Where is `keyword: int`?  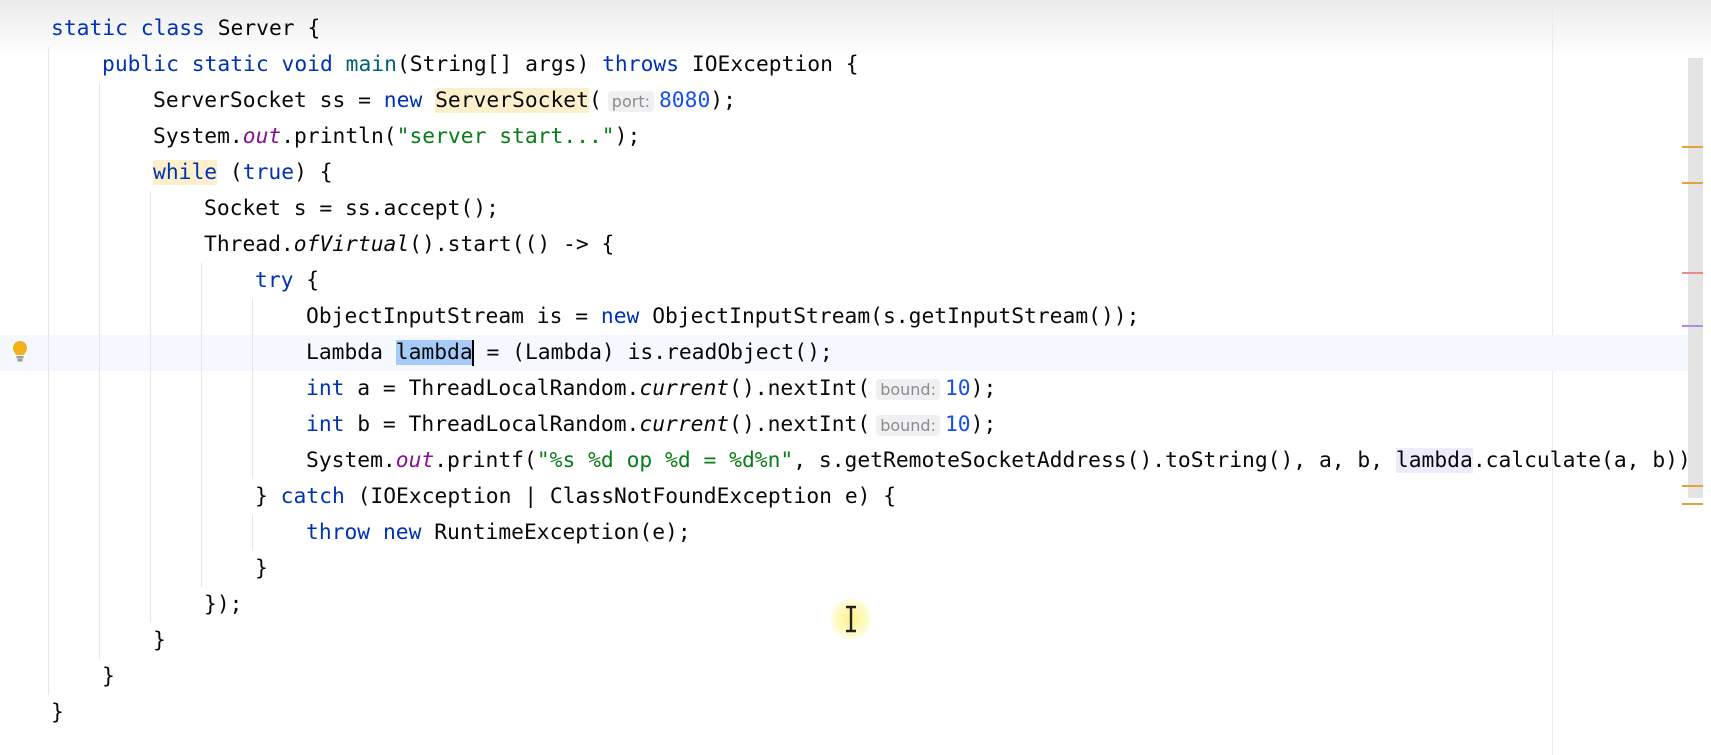 keyword: int is located at coordinates (325, 424).